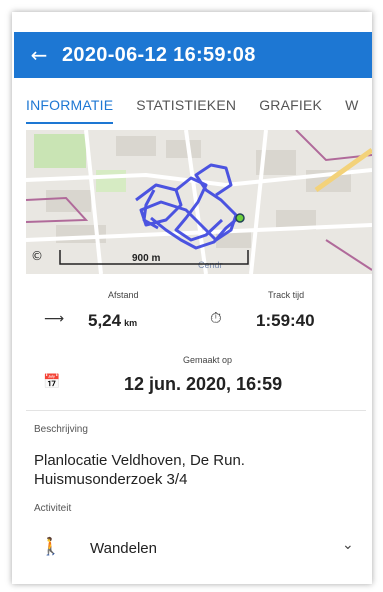  Describe the element at coordinates (123, 295) in the screenshot. I see `distance-label: Afstand` at that location.